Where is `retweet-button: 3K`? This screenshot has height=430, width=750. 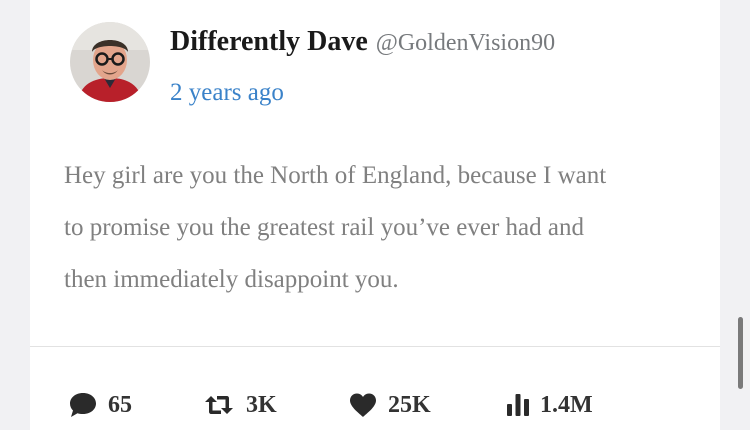
retweet-button: 3K is located at coordinates (239, 405).